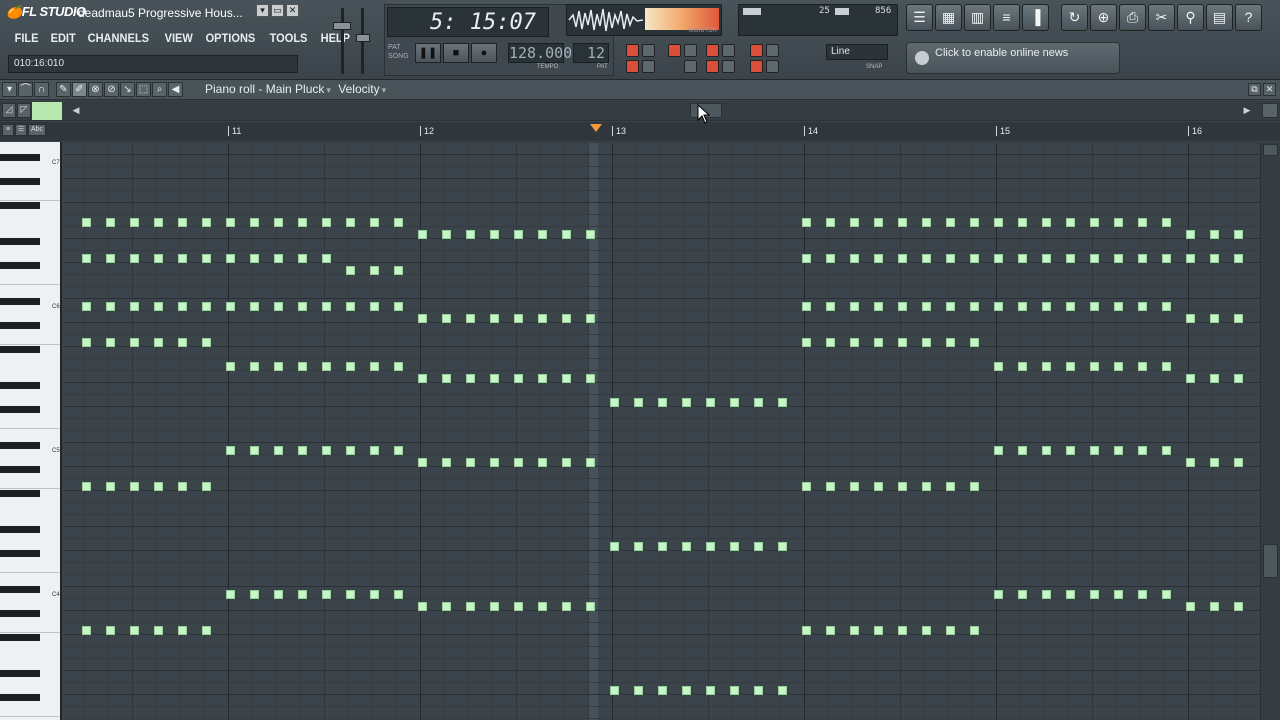 The width and height of the screenshot is (1280, 720). I want to click on master-pitch-slider, so click(363, 41).